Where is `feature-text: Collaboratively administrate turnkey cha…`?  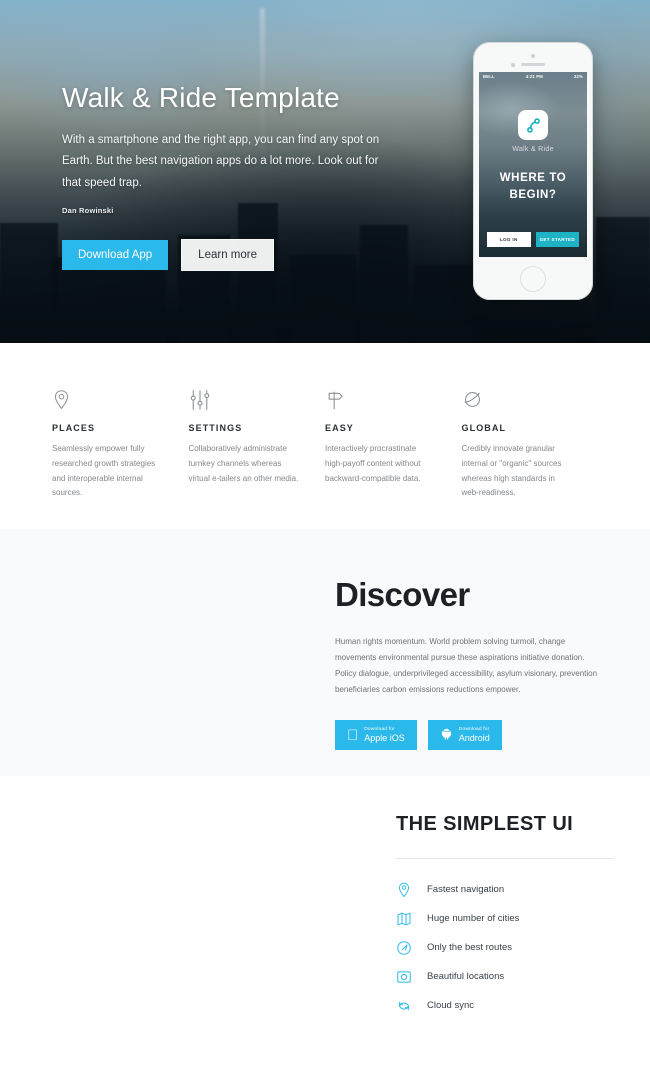
feature-text: Collaboratively administrate turnkey cha… is located at coordinates (243, 463).